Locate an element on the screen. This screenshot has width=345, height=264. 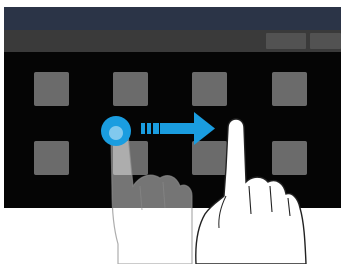
arrow-right-icon is located at coordinates (178, 128).